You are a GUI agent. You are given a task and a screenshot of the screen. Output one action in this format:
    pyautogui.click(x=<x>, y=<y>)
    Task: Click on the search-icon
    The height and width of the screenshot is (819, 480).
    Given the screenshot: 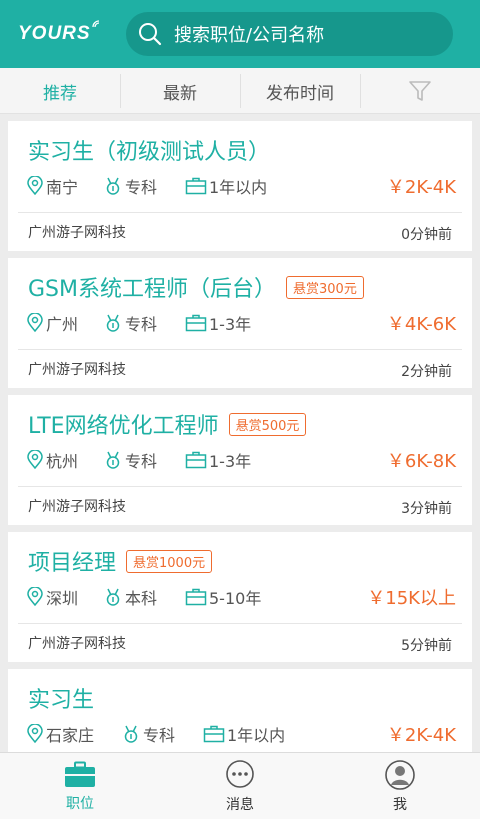 What is the action you would take?
    pyautogui.click(x=150, y=34)
    